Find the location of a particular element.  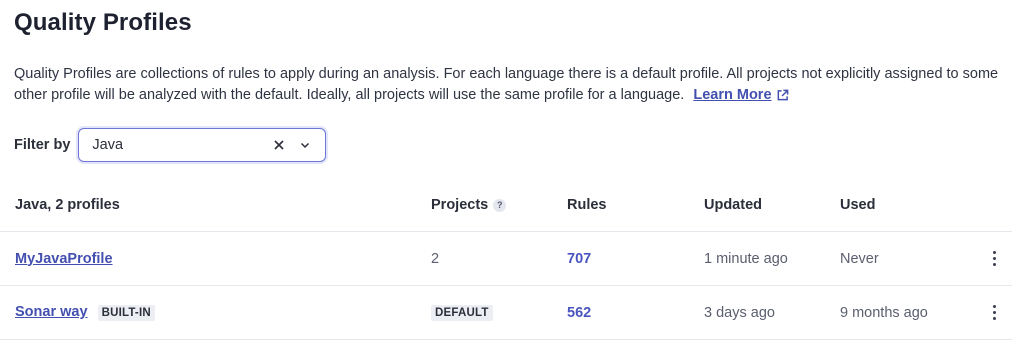

language-filter-select: Java is located at coordinates (202, 145).